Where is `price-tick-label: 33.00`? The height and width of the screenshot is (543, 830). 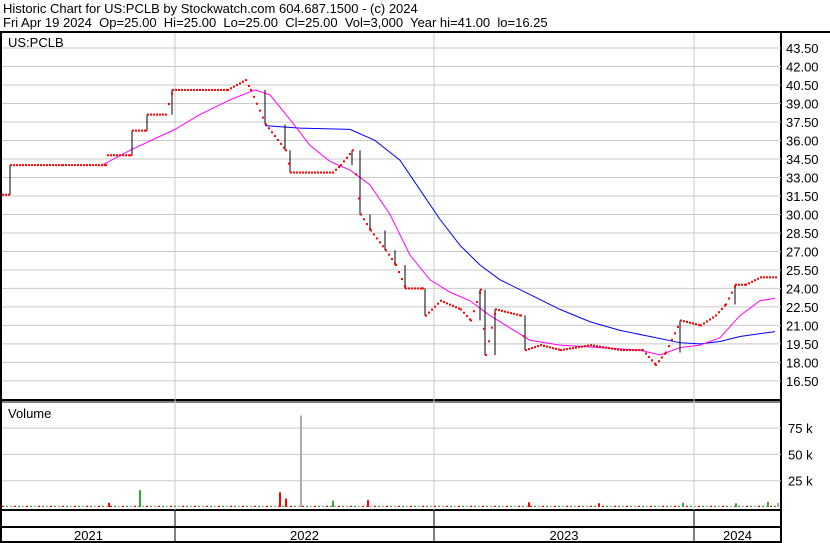 price-tick-label: 33.00 is located at coordinates (802, 177).